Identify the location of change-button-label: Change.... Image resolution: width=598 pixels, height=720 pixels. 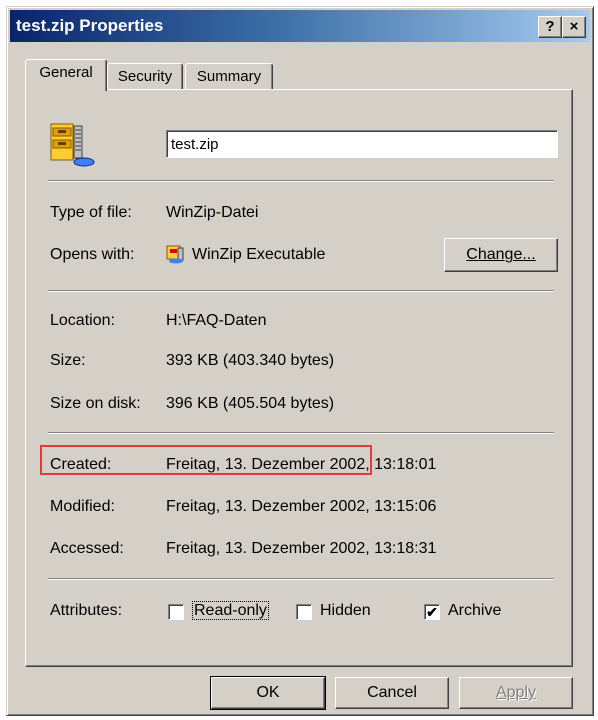
(501, 254).